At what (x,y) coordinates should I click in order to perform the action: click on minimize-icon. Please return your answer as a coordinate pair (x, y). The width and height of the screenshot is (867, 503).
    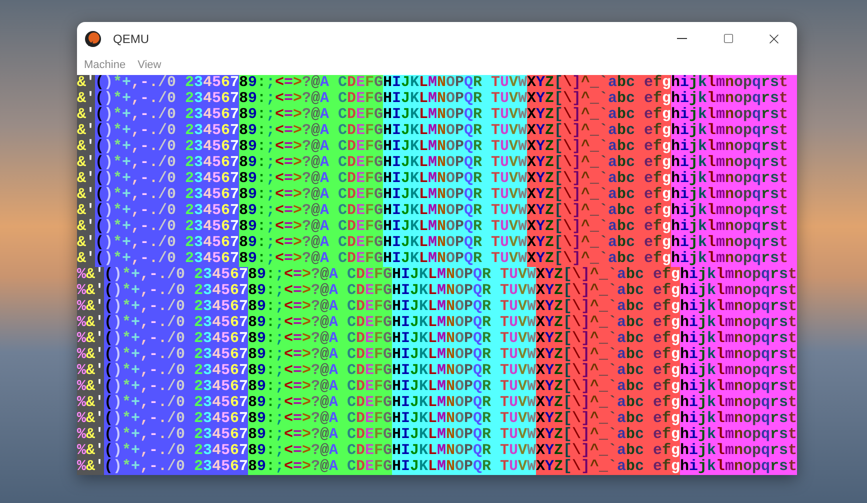
    Looking at the image, I should click on (682, 38).